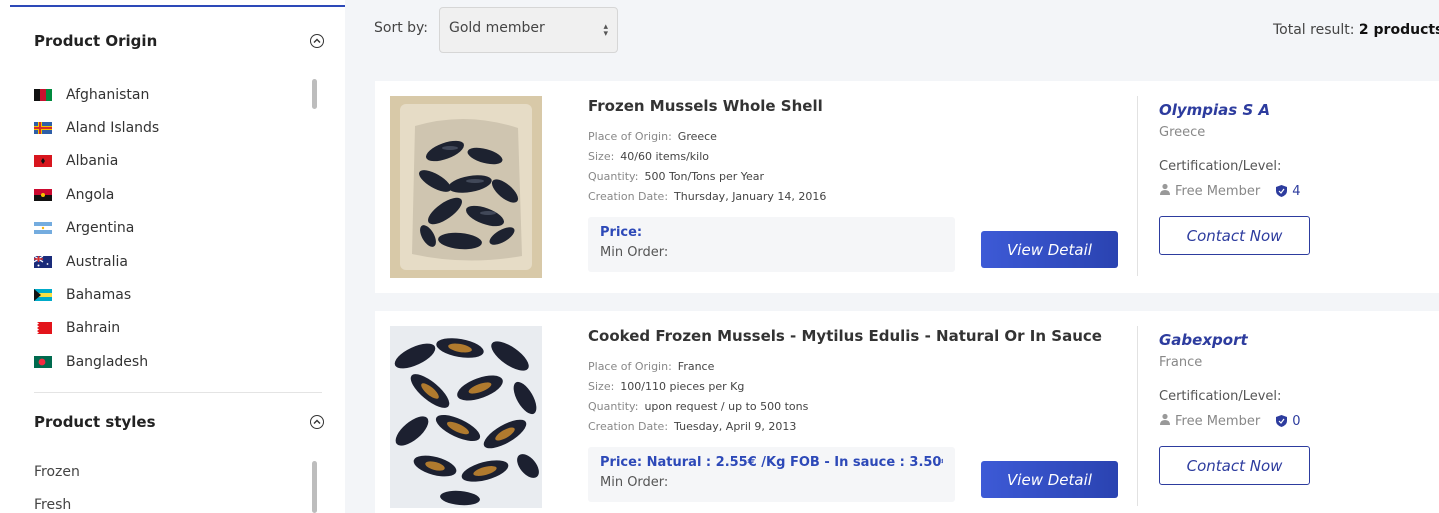 Image resolution: width=1439 pixels, height=513 pixels. I want to click on price-box: Price: Min Order:, so click(771, 244).